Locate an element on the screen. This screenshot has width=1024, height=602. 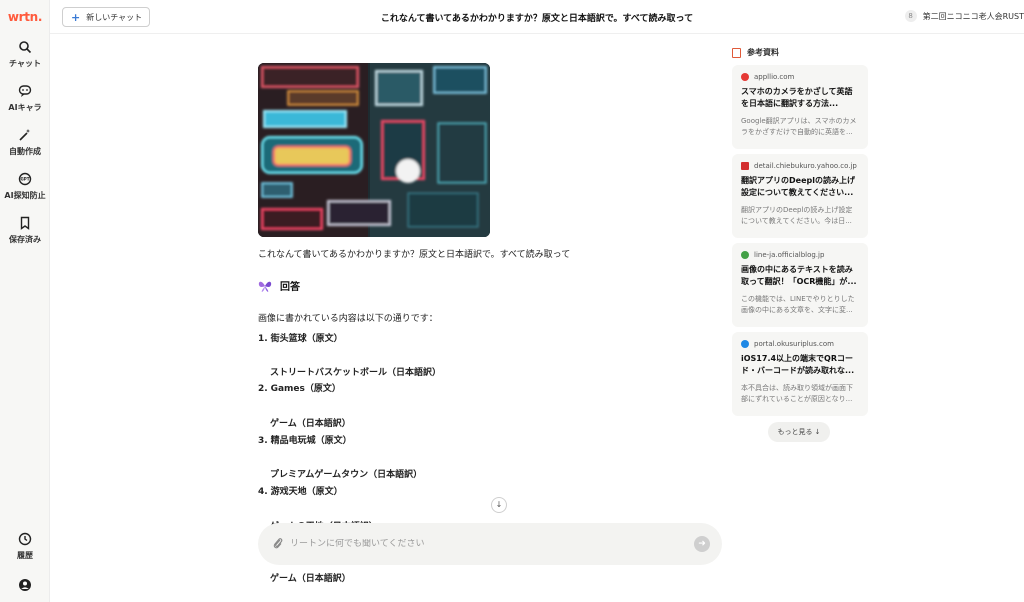
send-button: ➜ is located at coordinates (702, 544).